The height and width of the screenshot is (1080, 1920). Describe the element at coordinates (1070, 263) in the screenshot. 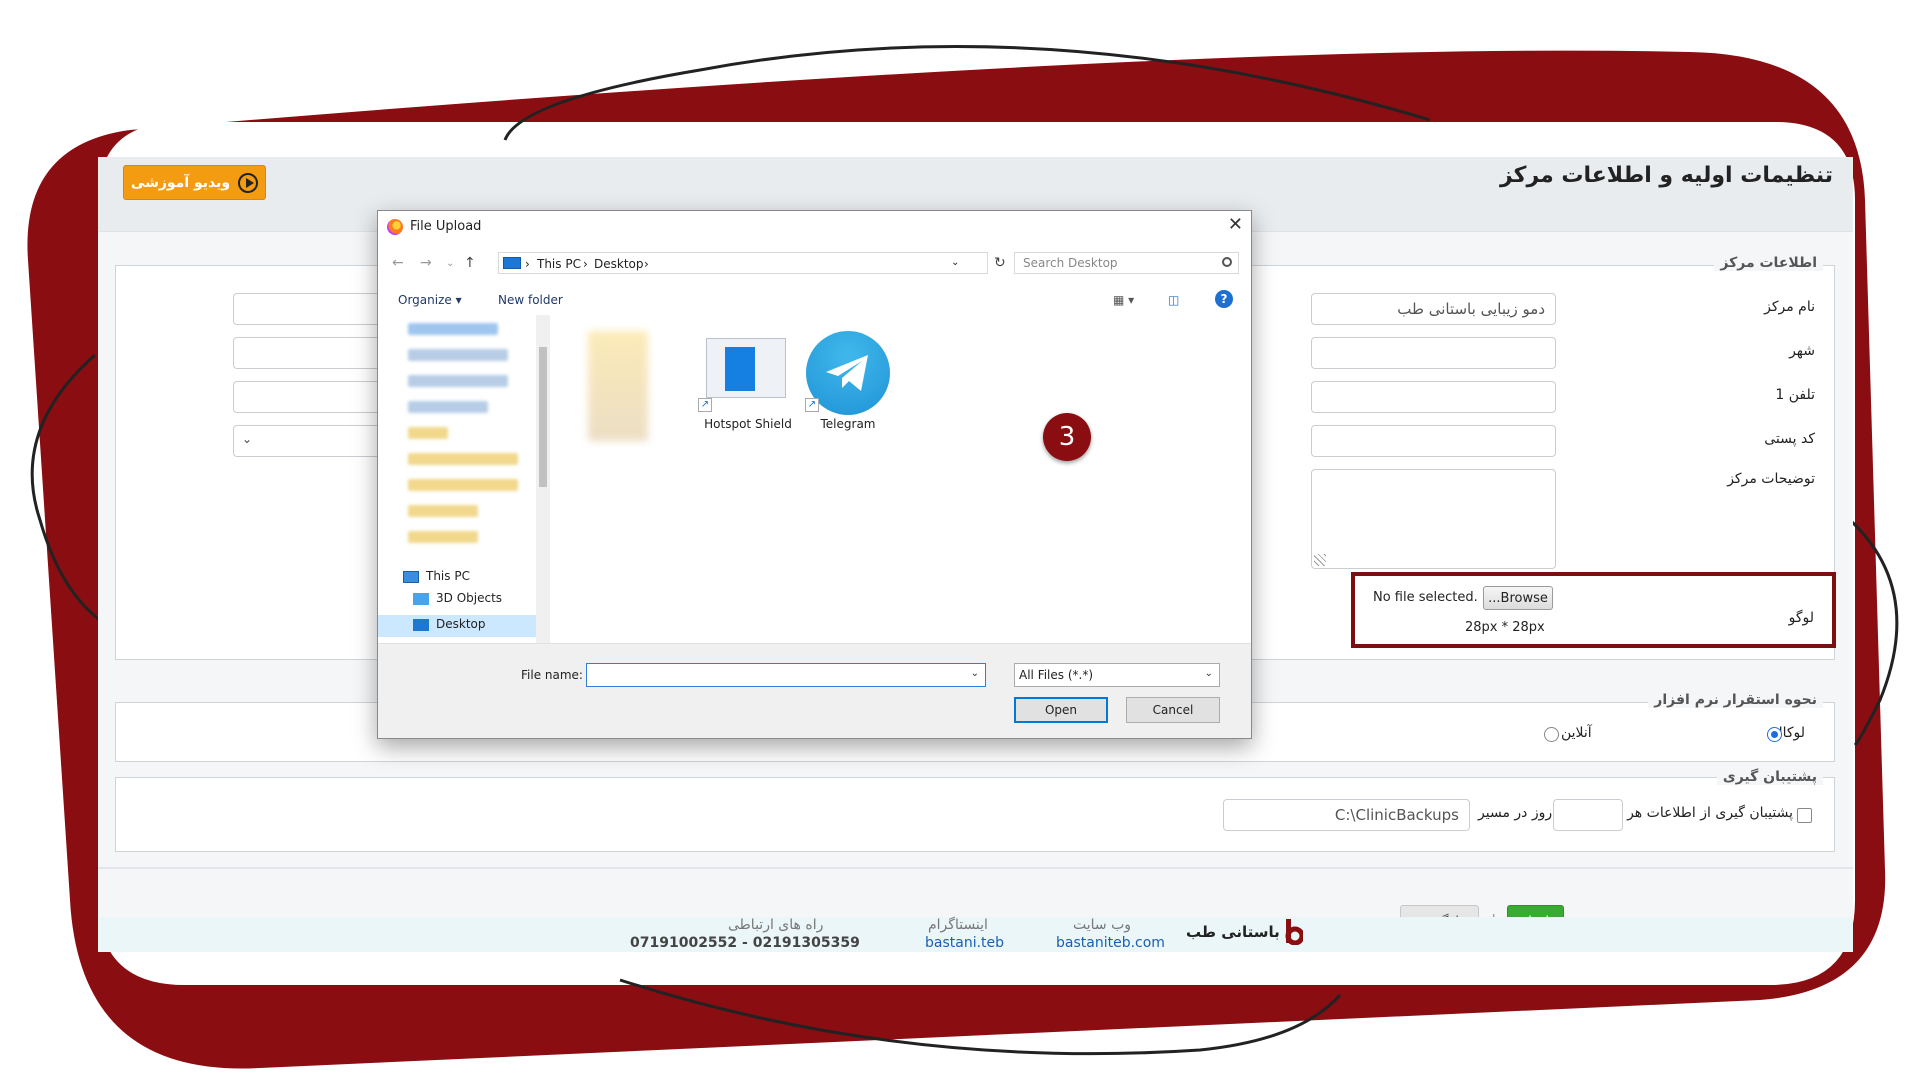

I see `search-placeholder: Search Desktop` at that location.